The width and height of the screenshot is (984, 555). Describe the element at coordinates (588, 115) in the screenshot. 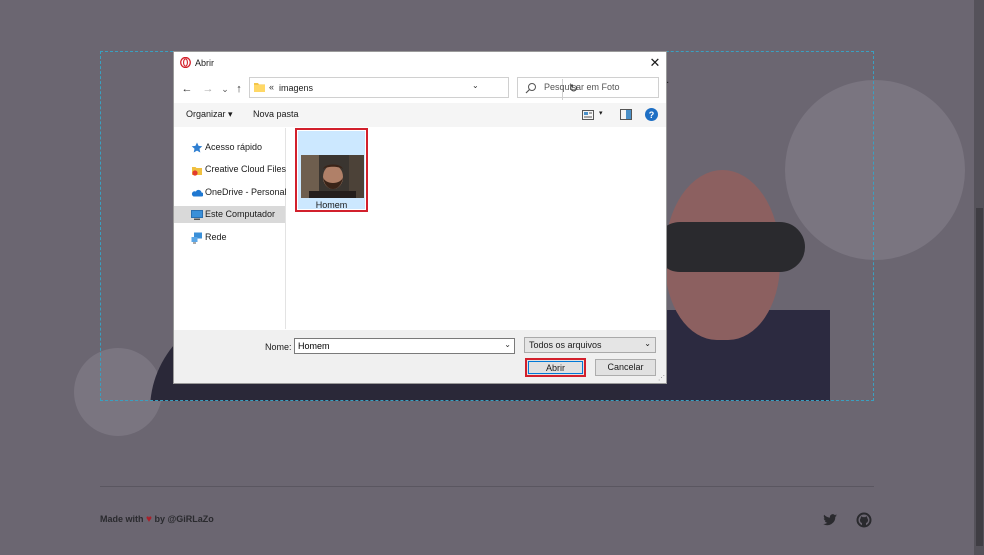

I see `change-view-icon` at that location.